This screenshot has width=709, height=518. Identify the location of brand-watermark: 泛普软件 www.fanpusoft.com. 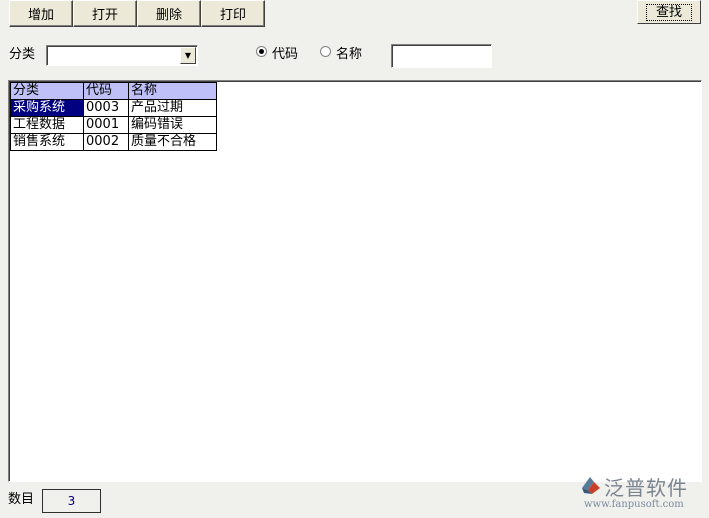
(642, 495).